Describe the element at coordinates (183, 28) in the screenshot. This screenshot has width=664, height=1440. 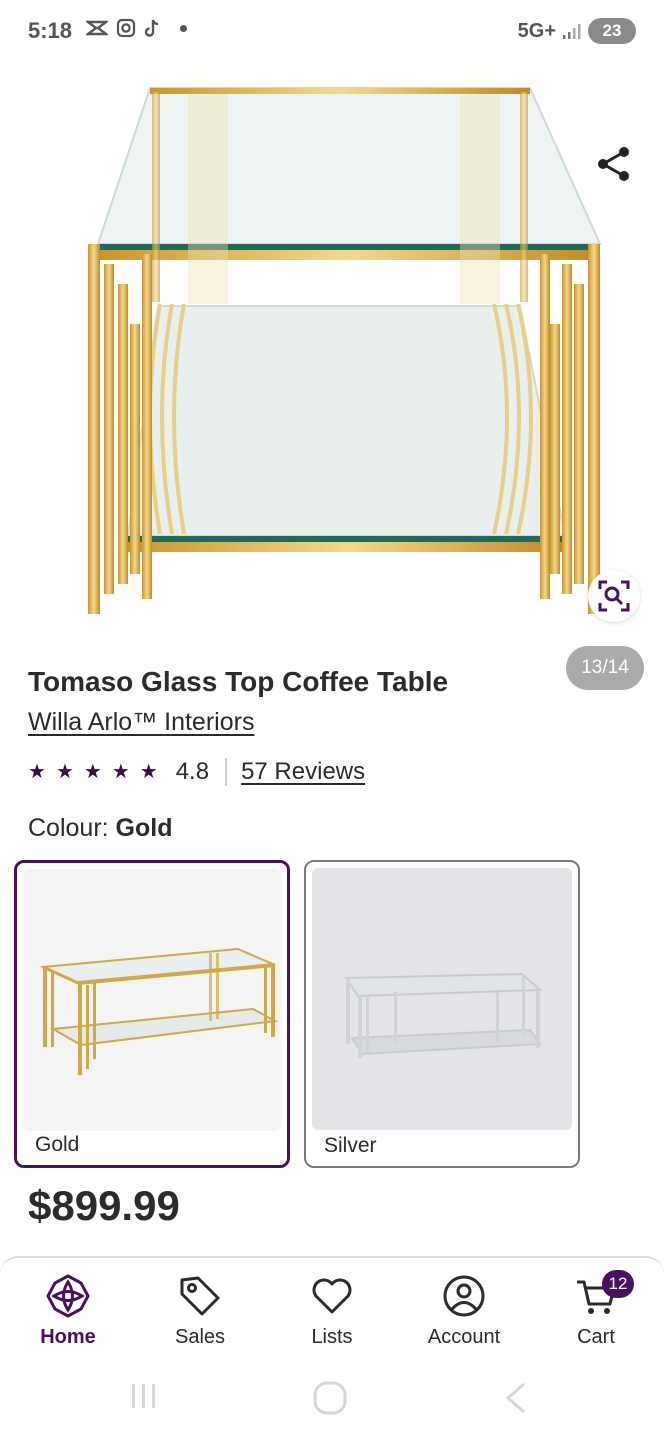
I see `more-dot-icon` at that location.